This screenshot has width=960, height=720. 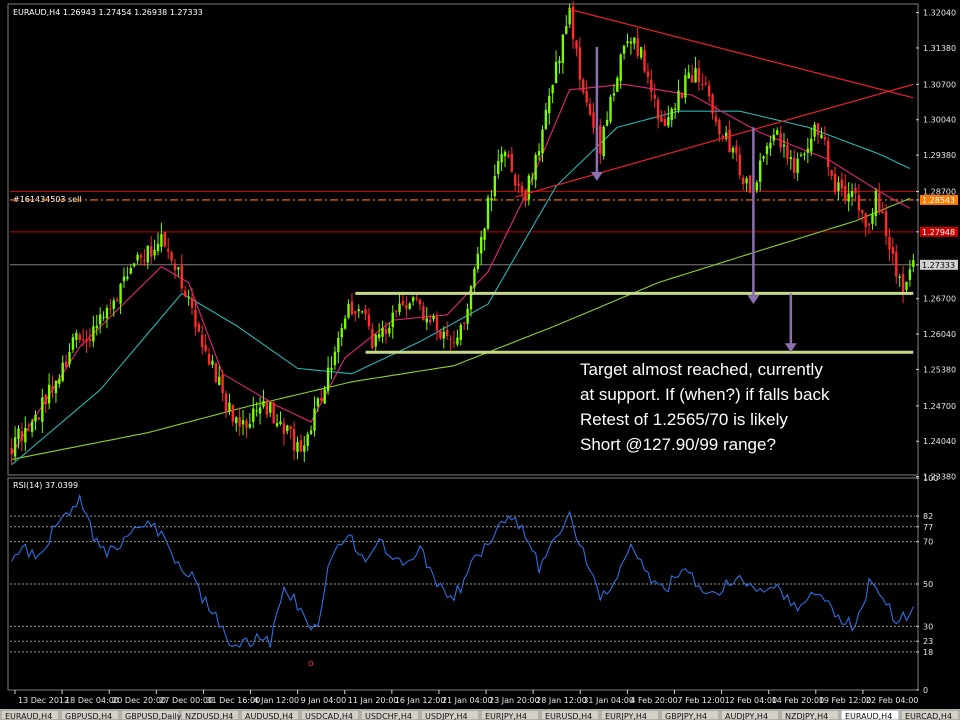 What do you see at coordinates (43, 700) in the screenshot?
I see `time-tick-label: 13 Dec 2012` at bounding box center [43, 700].